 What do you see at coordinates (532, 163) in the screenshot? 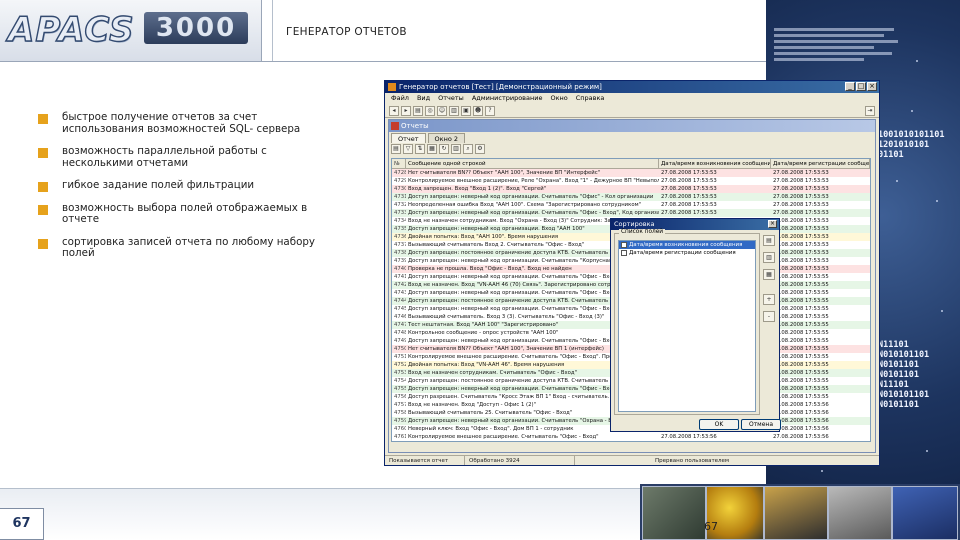
I see `column-header: Сообщение одной строкой` at bounding box center [532, 163].